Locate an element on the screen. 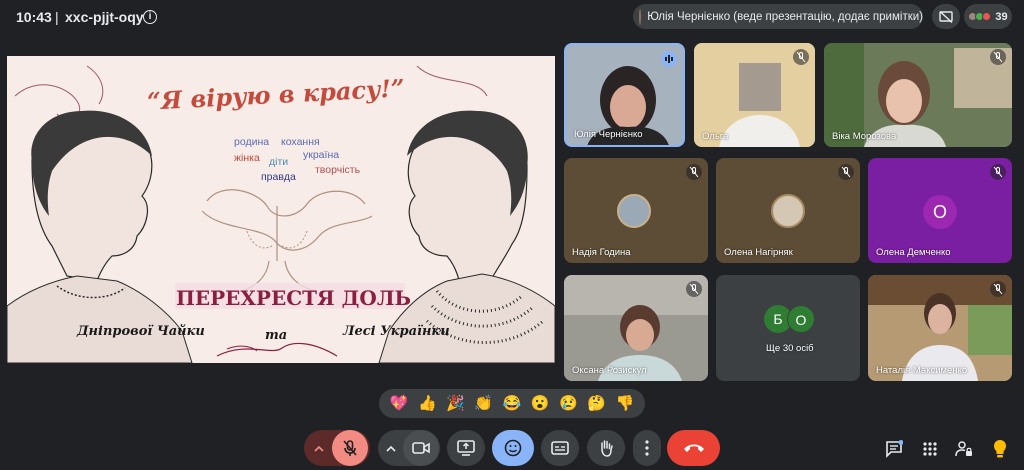 This screenshot has width=1024, height=470. word-zhinka: жінка is located at coordinates (247, 158).